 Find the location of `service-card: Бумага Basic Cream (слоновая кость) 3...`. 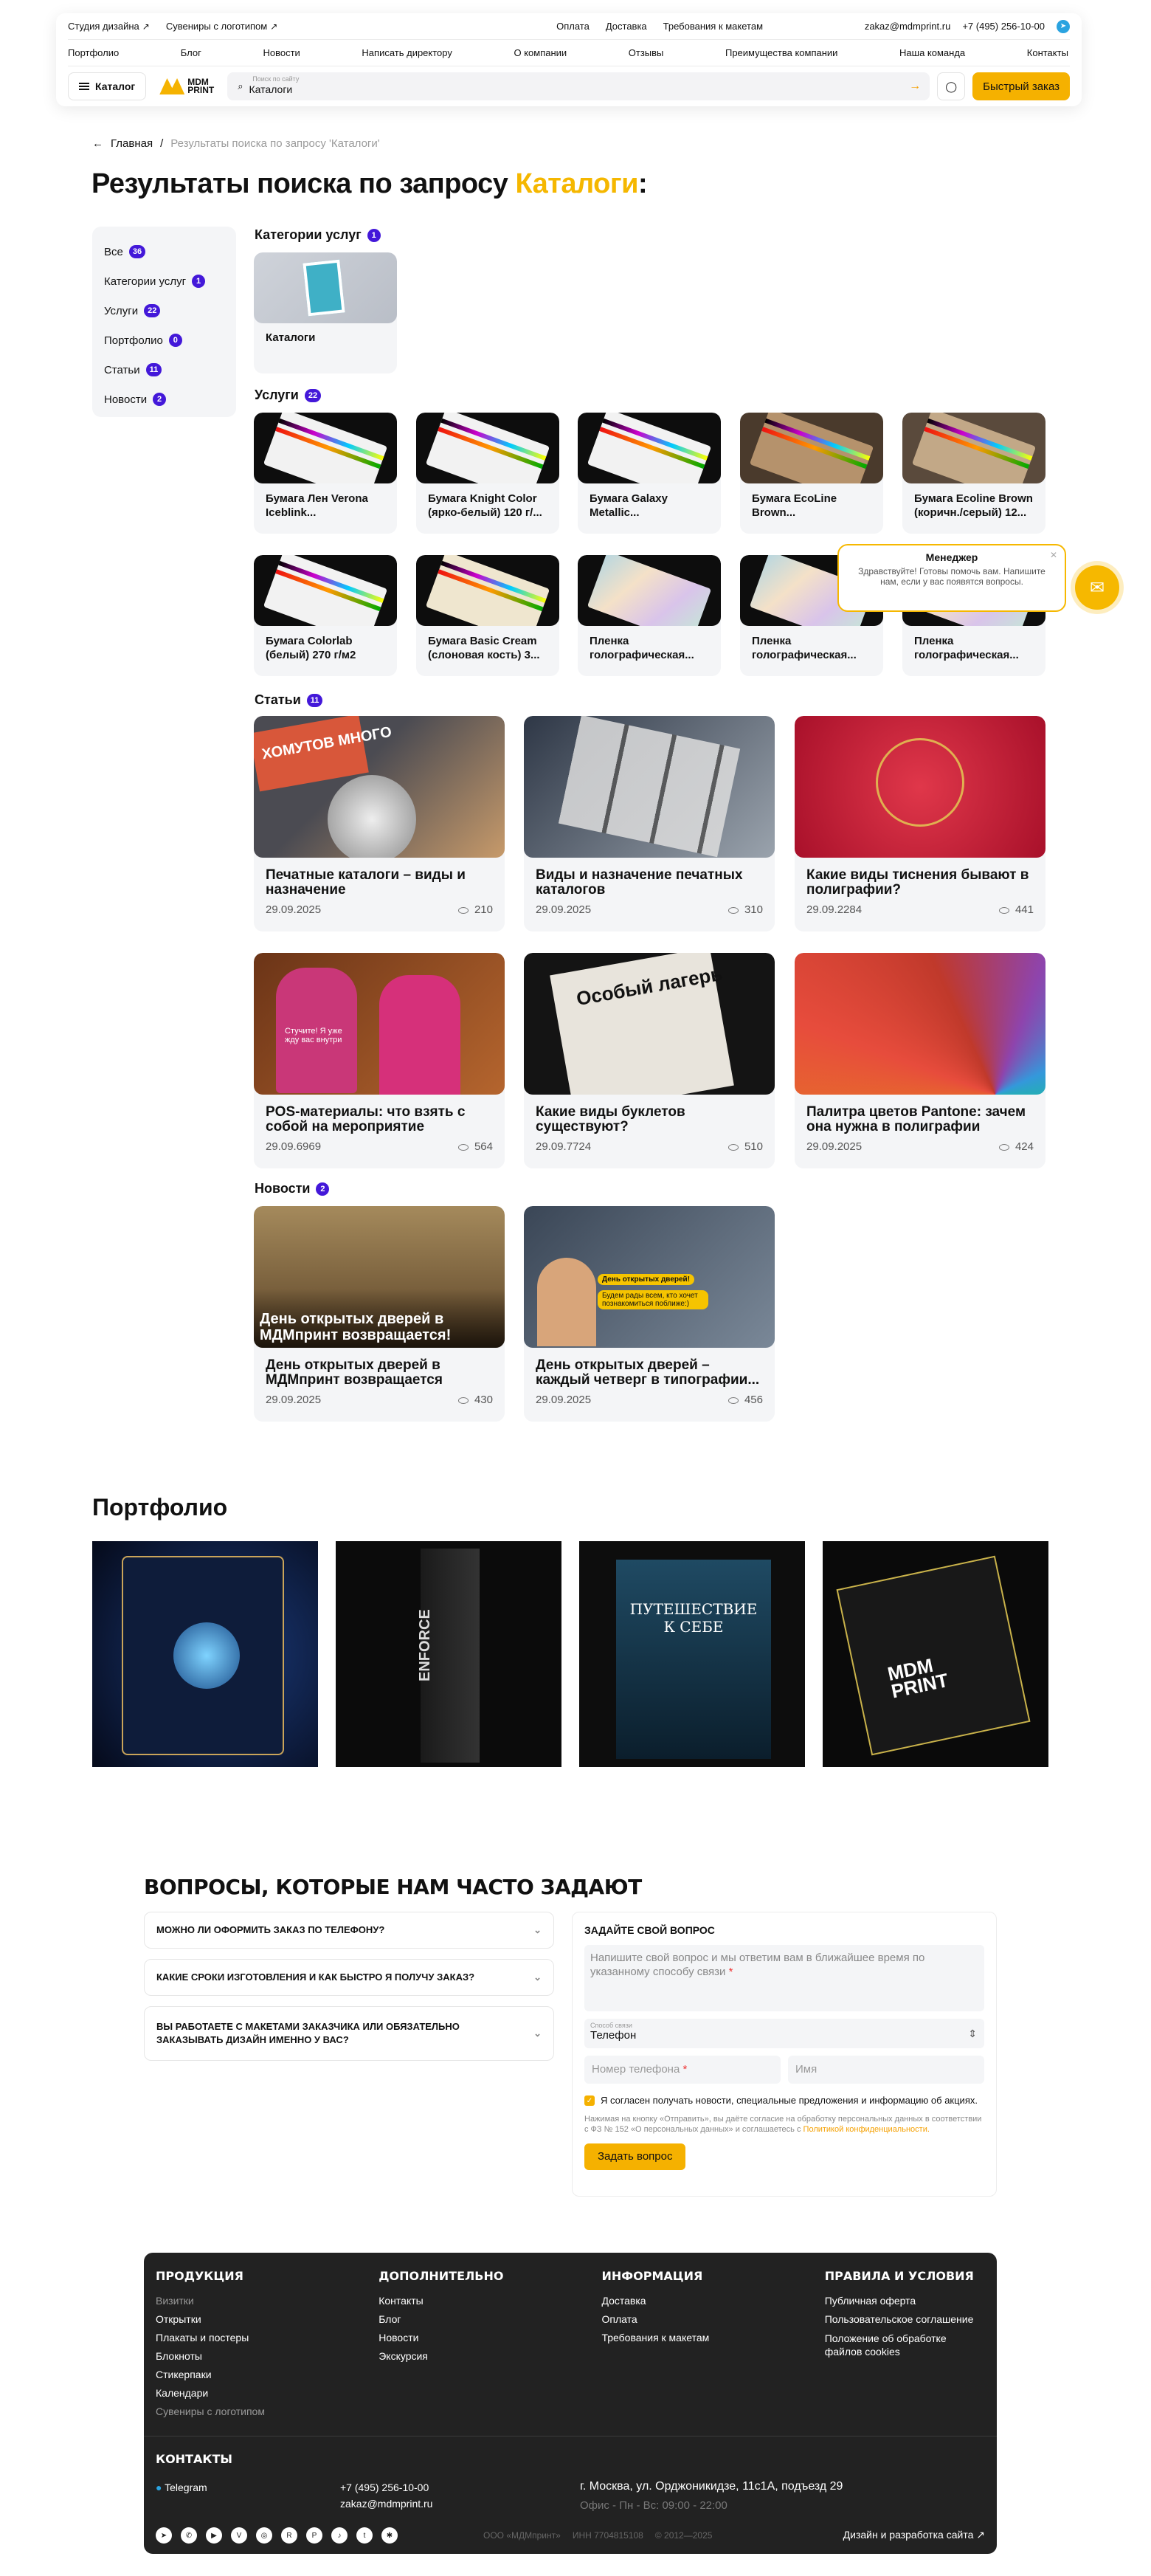

service-card: Бумага Basic Cream (слоновая кость) 3... is located at coordinates (487, 616).